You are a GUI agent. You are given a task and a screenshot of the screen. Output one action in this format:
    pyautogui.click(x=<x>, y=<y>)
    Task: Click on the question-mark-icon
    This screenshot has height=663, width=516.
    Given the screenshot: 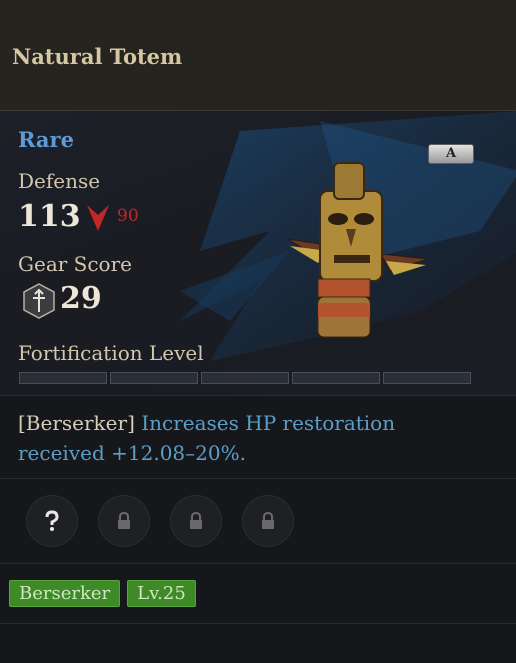 What is the action you would take?
    pyautogui.click(x=52, y=520)
    